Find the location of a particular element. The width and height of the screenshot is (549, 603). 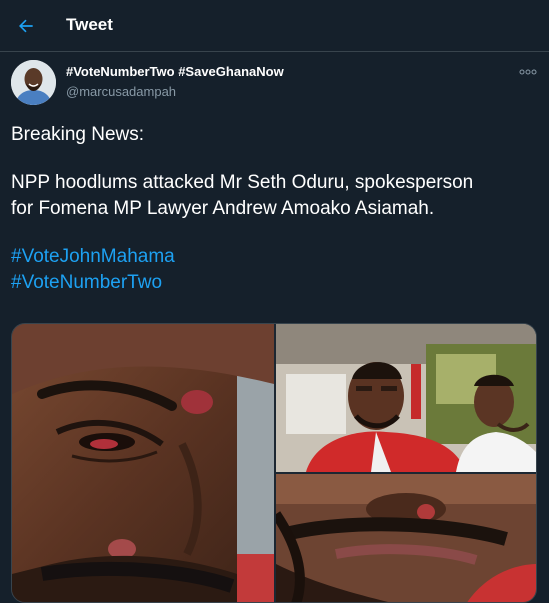

more-icon is located at coordinates (528, 72).